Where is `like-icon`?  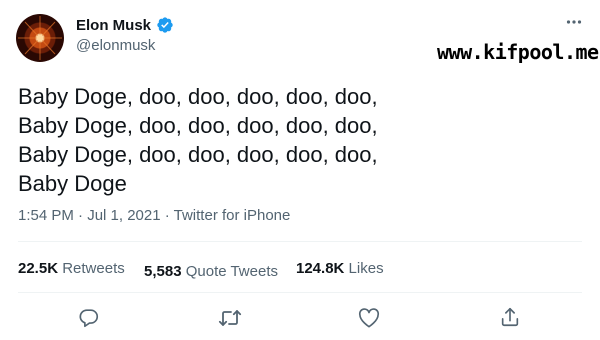
like-icon is located at coordinates (369, 318).